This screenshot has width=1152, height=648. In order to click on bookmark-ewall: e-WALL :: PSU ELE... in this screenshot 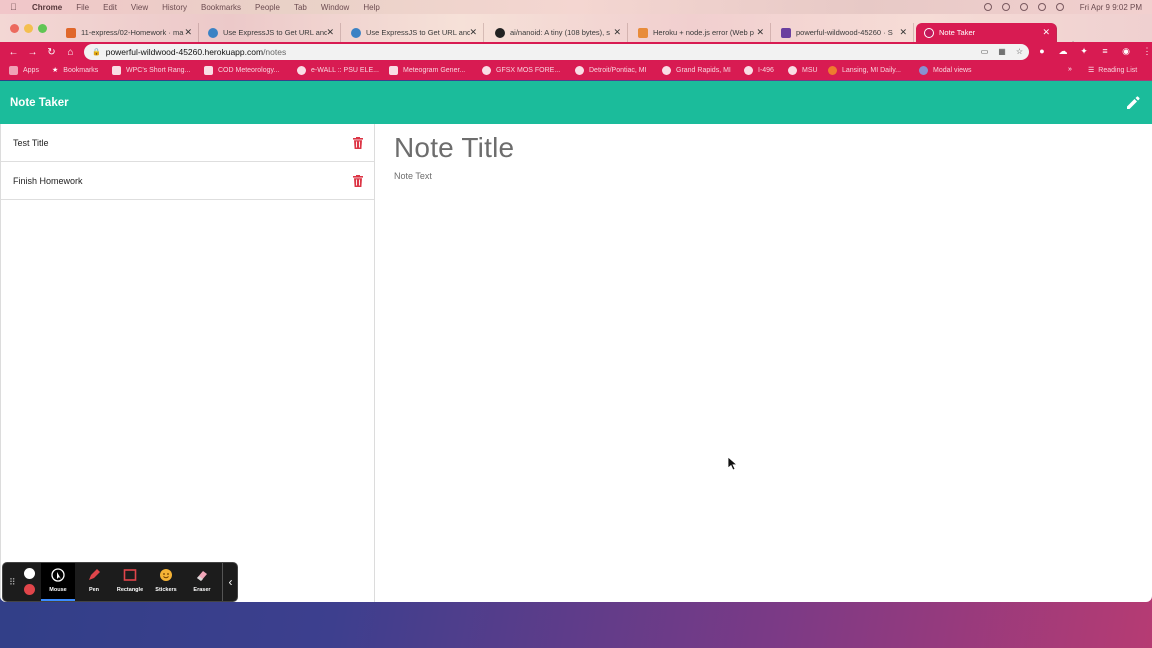, I will do `click(338, 70)`.